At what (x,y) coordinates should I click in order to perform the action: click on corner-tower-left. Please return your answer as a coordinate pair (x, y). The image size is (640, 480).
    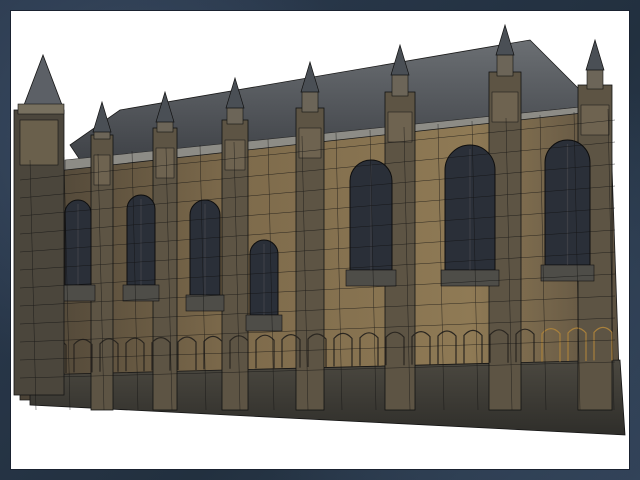
    Looking at the image, I should click on (39, 224).